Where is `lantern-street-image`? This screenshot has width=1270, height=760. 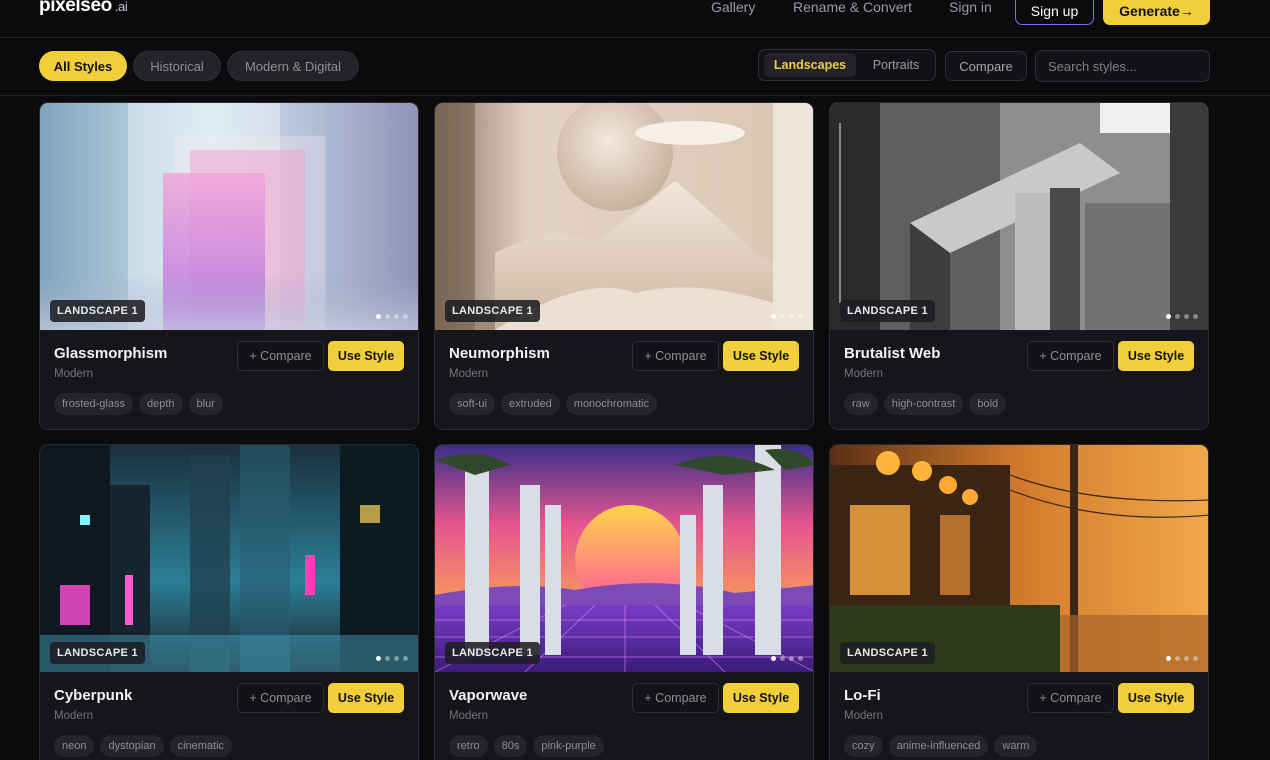 lantern-street-image is located at coordinates (1019, 558).